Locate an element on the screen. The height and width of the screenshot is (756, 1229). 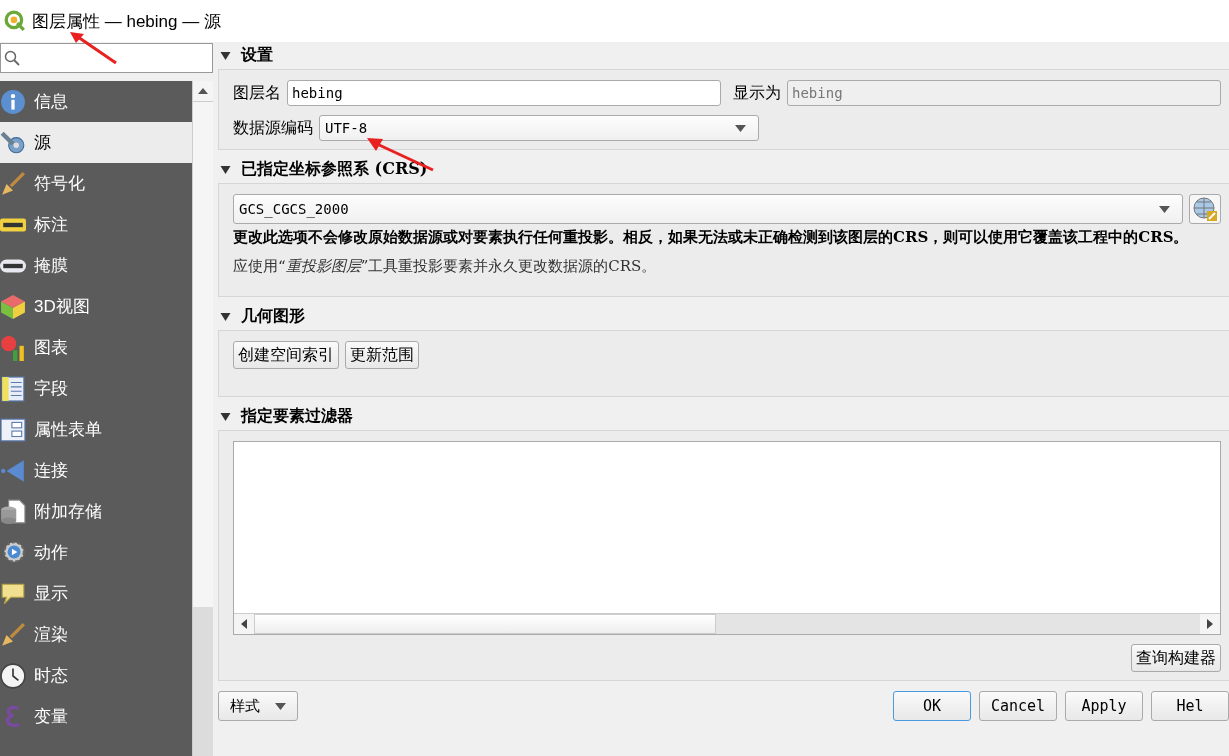
left-arrow-icon is located at coordinates (244, 624).